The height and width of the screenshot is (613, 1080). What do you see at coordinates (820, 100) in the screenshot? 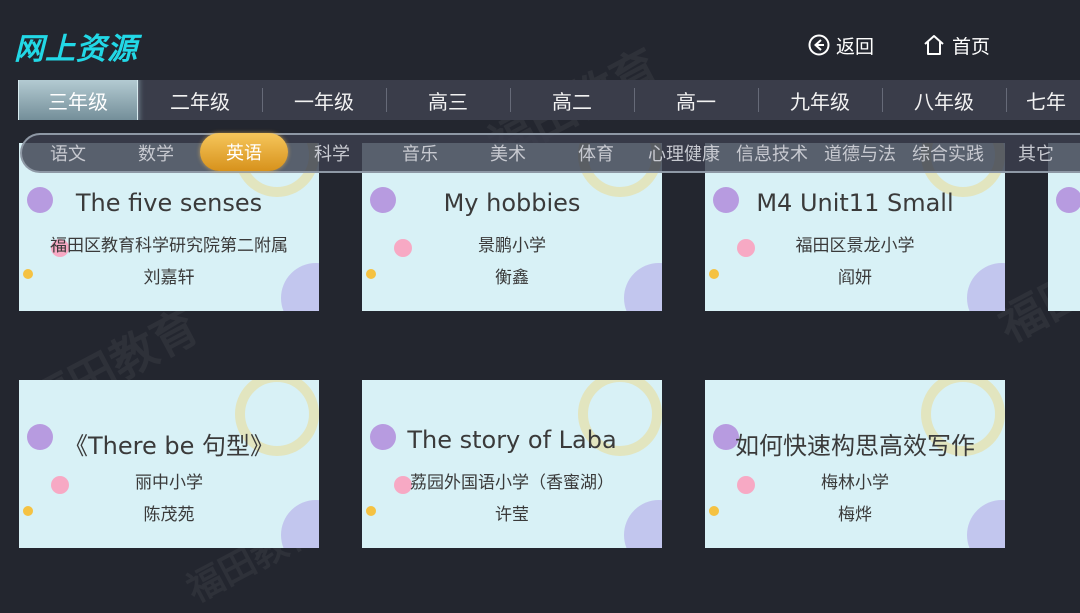
I see `tab-grade-9: 九年级` at bounding box center [820, 100].